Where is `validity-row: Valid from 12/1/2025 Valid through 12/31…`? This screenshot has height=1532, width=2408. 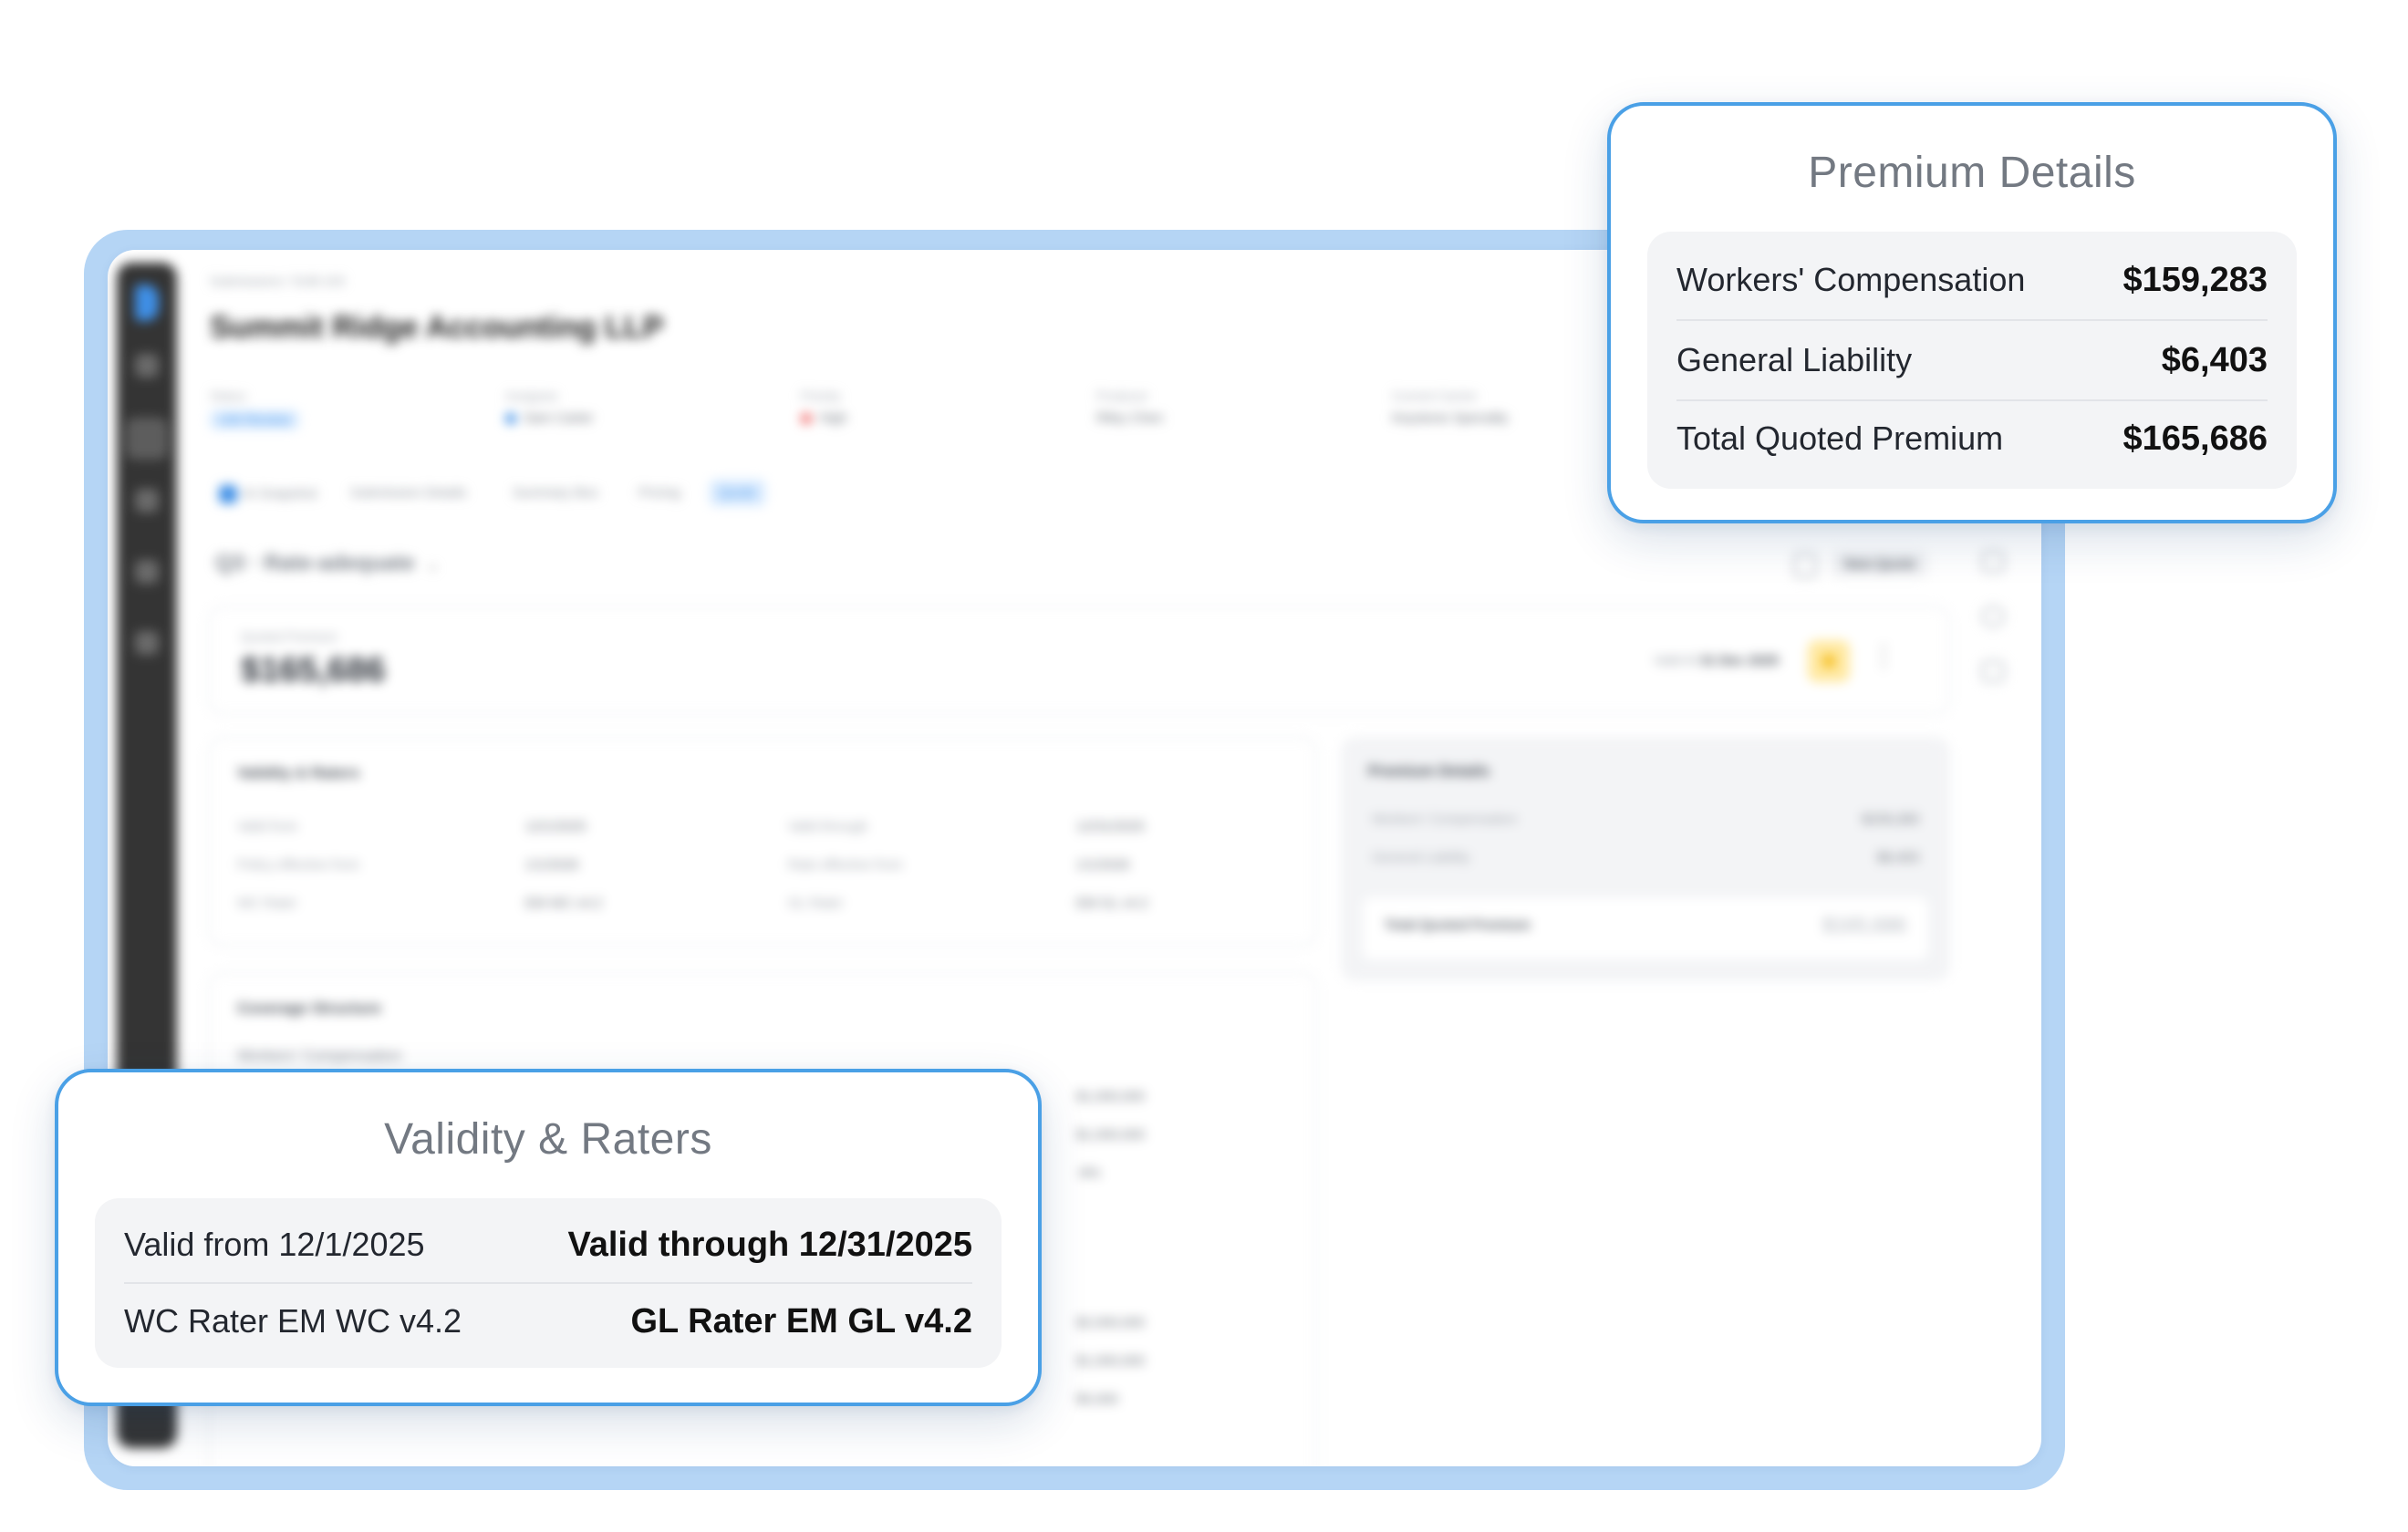
validity-row: Valid from 12/1/2025 Valid through 12/31… is located at coordinates (548, 1244).